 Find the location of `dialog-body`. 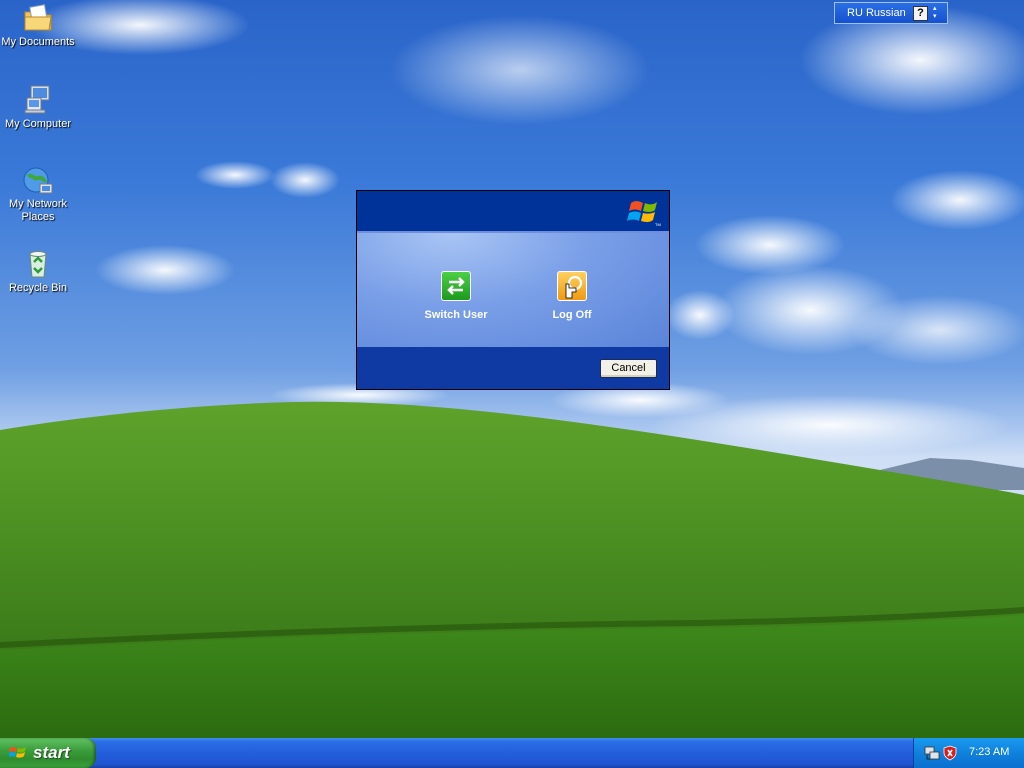

dialog-body is located at coordinates (513, 290).